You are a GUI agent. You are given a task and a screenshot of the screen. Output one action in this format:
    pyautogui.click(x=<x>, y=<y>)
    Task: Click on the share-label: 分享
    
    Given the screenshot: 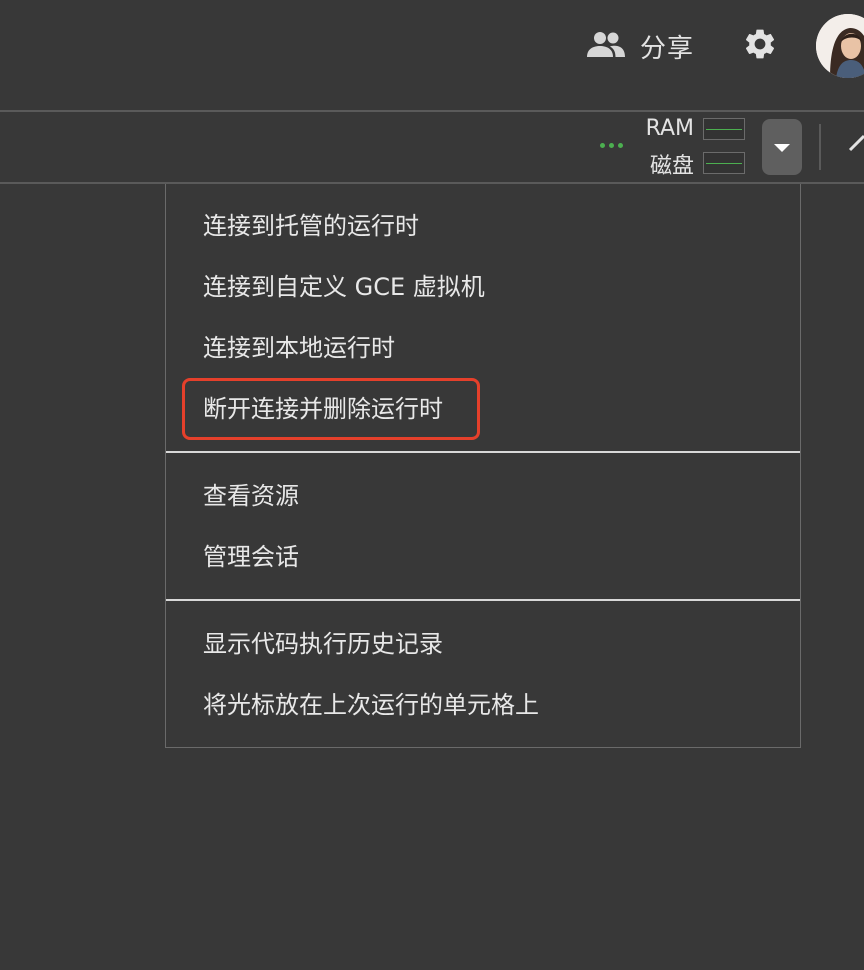 What is the action you would take?
    pyautogui.click(x=667, y=48)
    